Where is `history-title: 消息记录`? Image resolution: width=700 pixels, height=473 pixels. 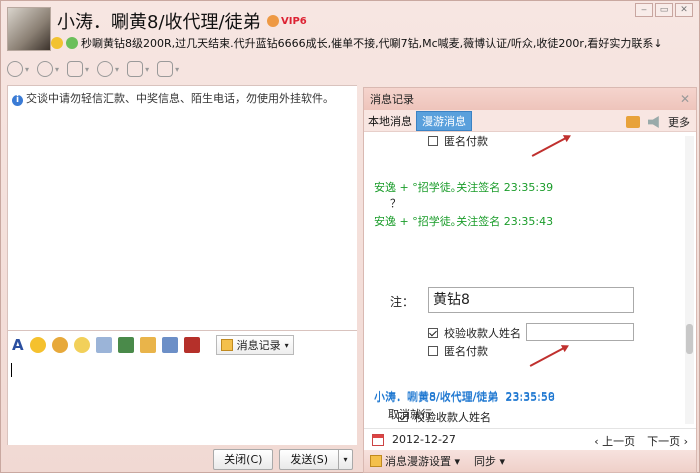
history-title: 消息记录 is located at coordinates (392, 99).